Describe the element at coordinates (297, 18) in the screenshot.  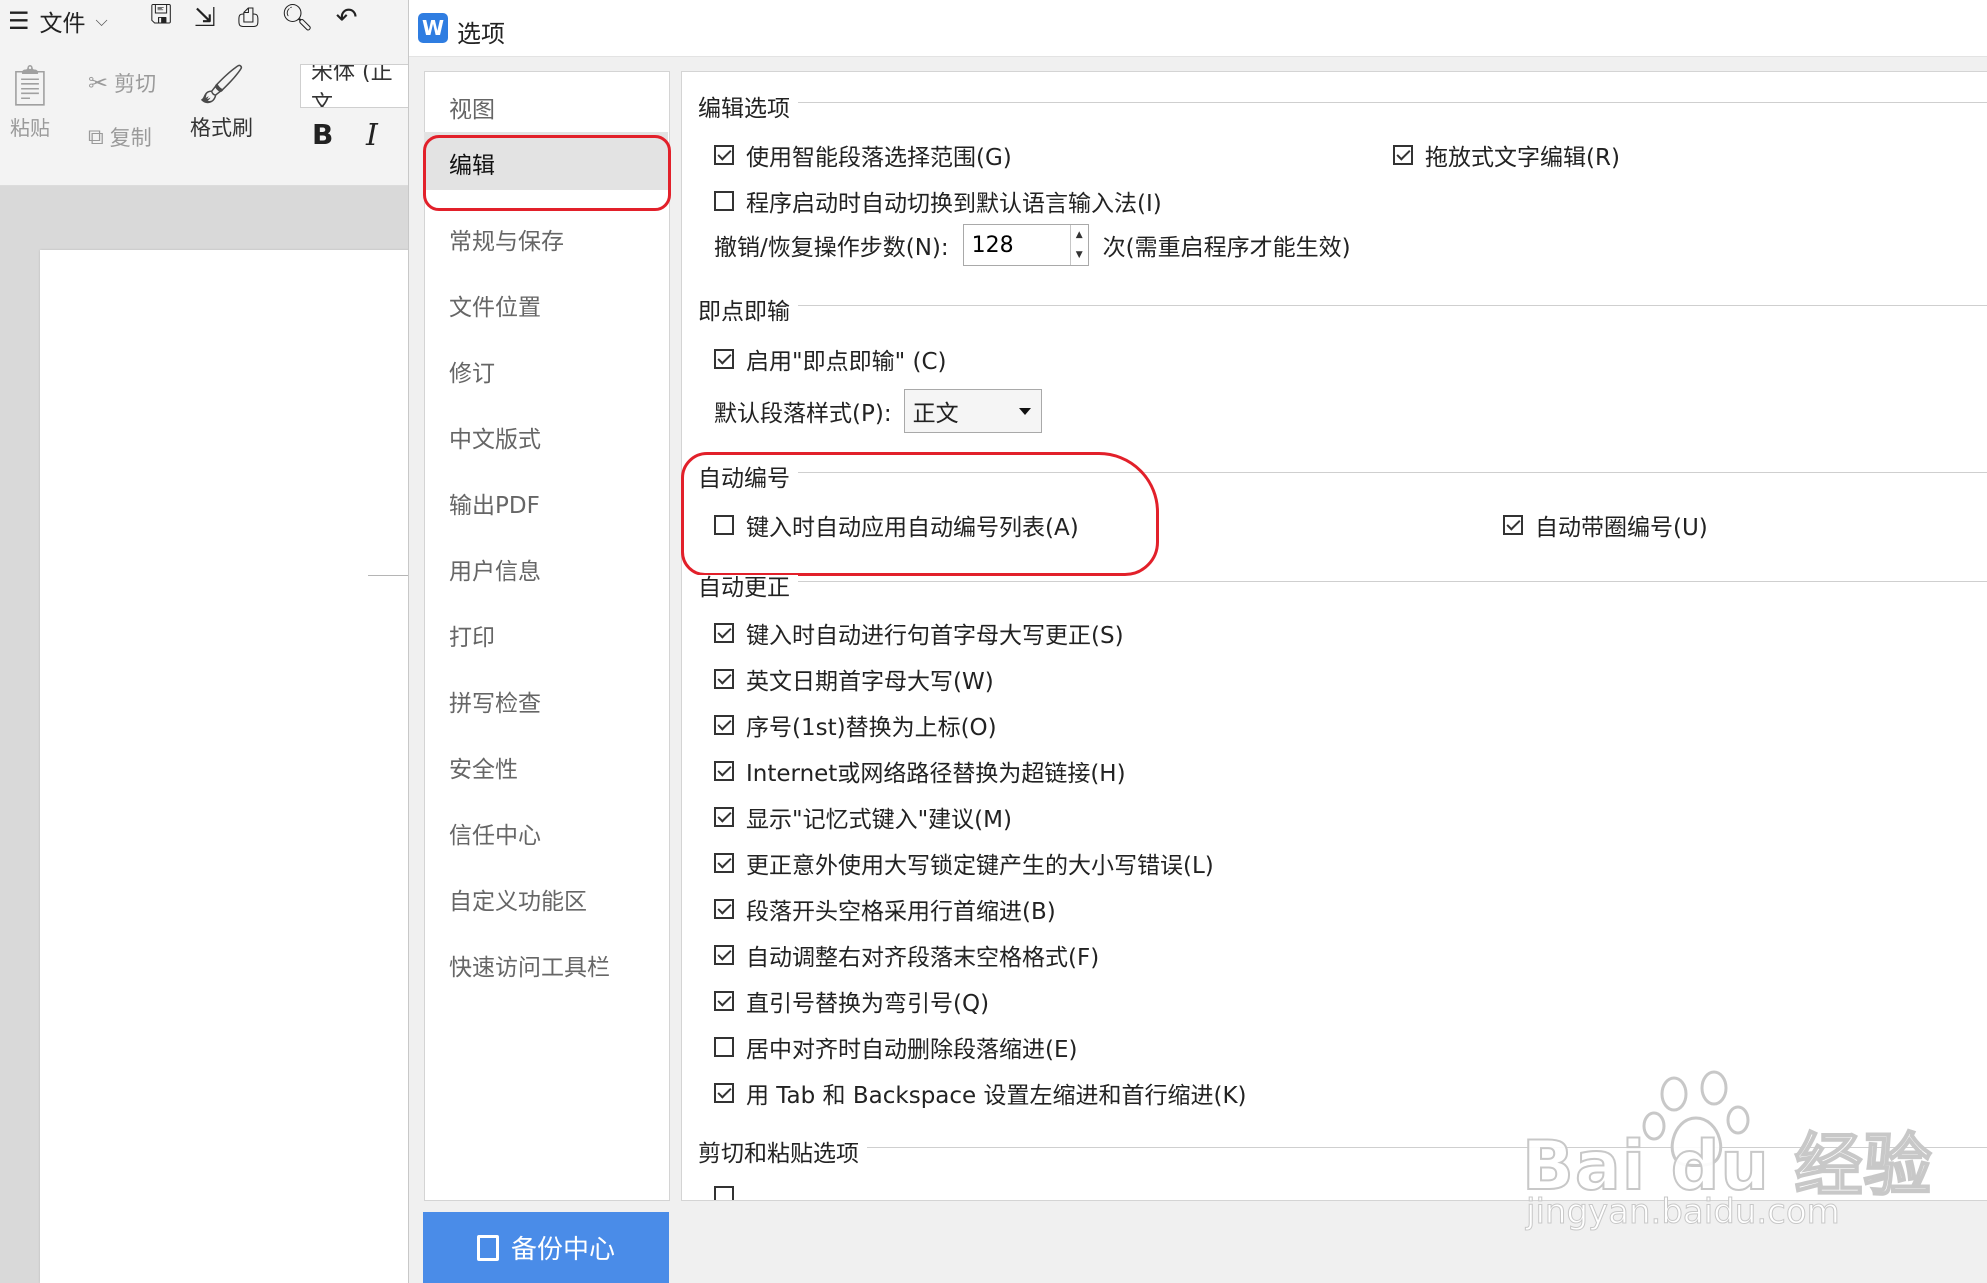
I see `print-preview-icon: 🔍︎` at that location.